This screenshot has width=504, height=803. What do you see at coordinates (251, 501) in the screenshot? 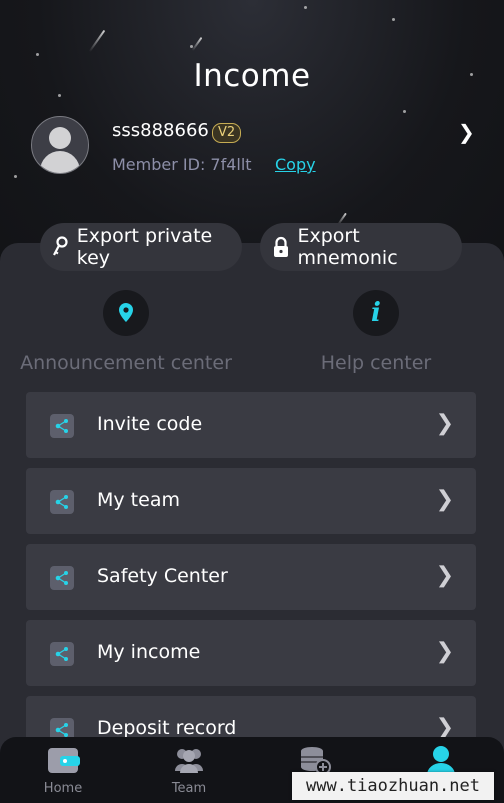
I see `menu-item-my-team: My team ❯` at bounding box center [251, 501].